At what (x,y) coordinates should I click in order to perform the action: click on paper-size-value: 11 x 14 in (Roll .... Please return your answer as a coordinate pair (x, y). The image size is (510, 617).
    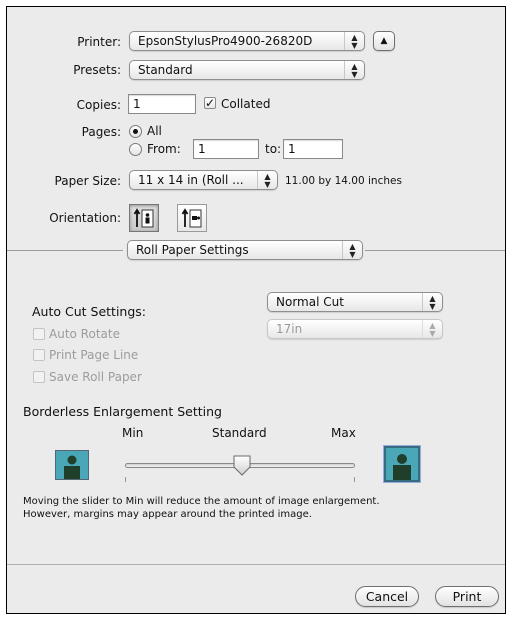
    Looking at the image, I should click on (191, 180).